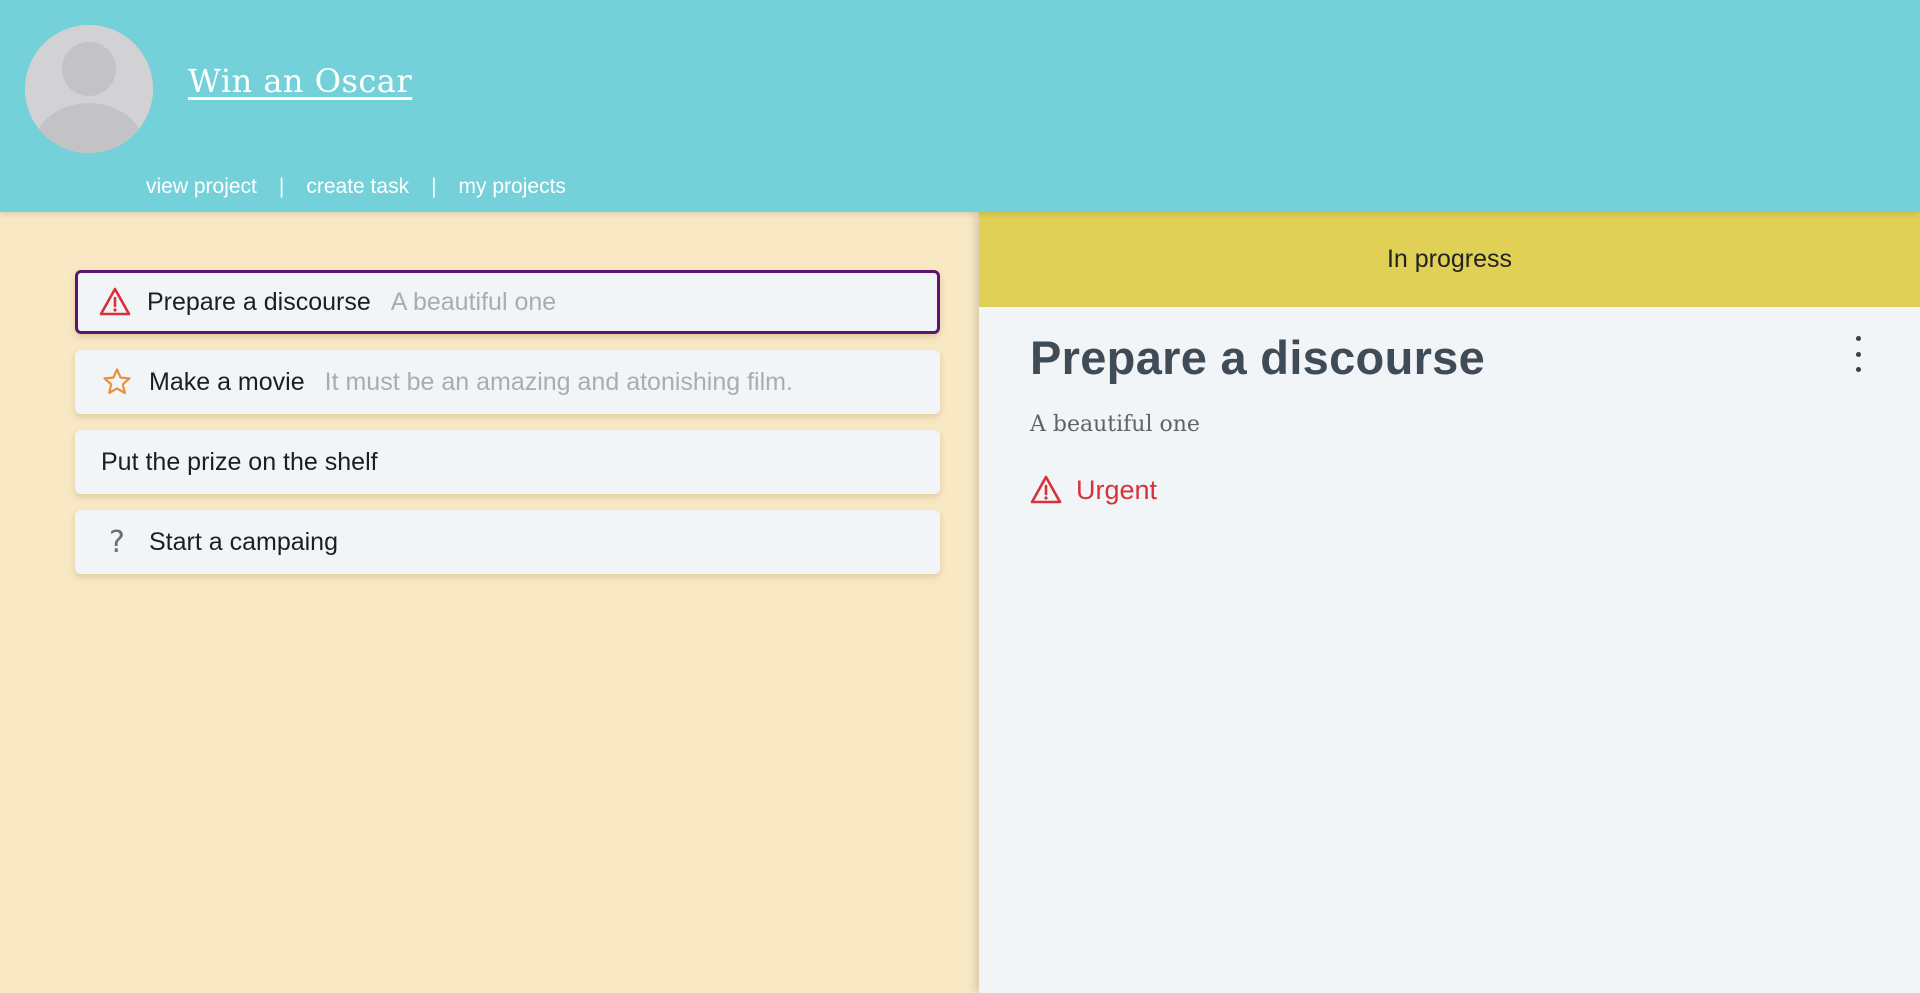  What do you see at coordinates (507, 542) in the screenshot?
I see `task-card: ? Start a campaing` at bounding box center [507, 542].